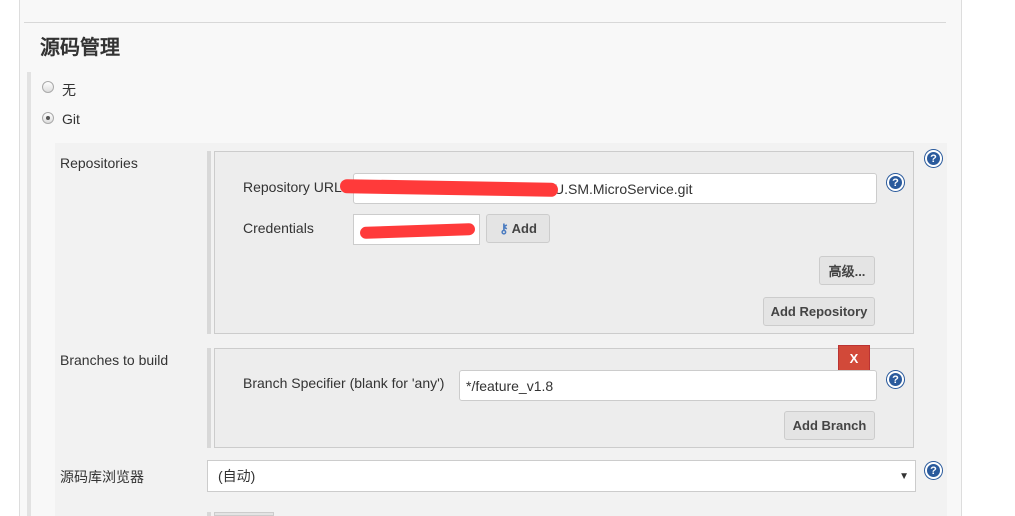  I want to click on radio-none-label: 无, so click(69, 90).